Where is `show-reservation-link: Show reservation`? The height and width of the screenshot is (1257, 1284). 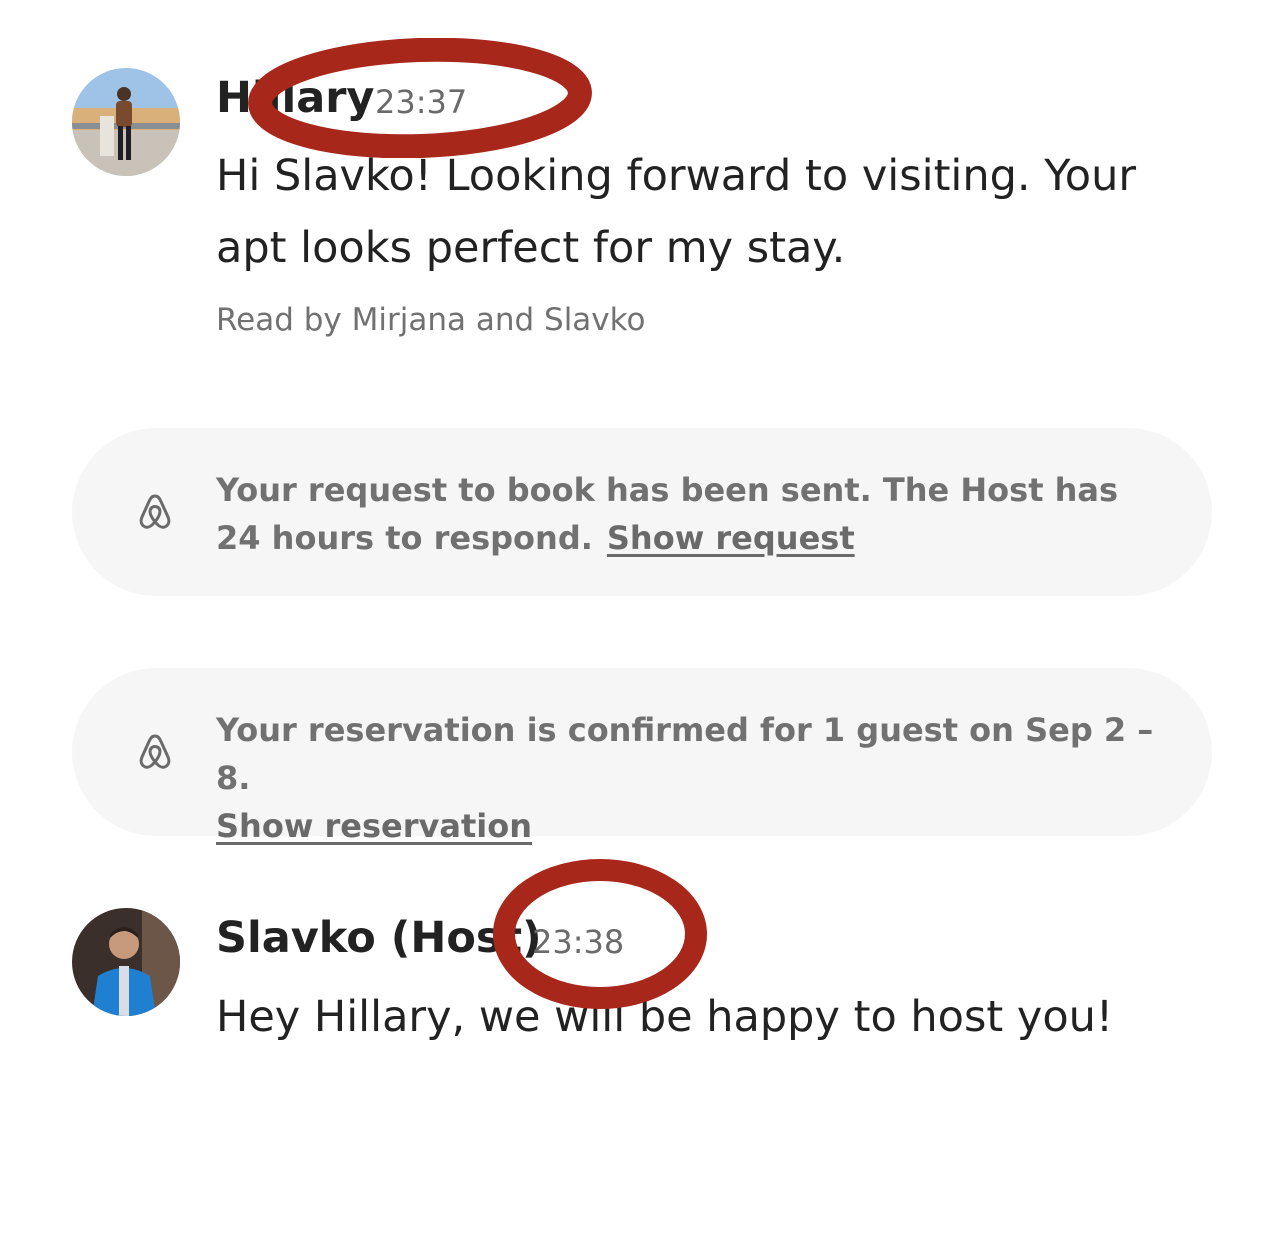
show-reservation-link: Show reservation is located at coordinates (374, 826).